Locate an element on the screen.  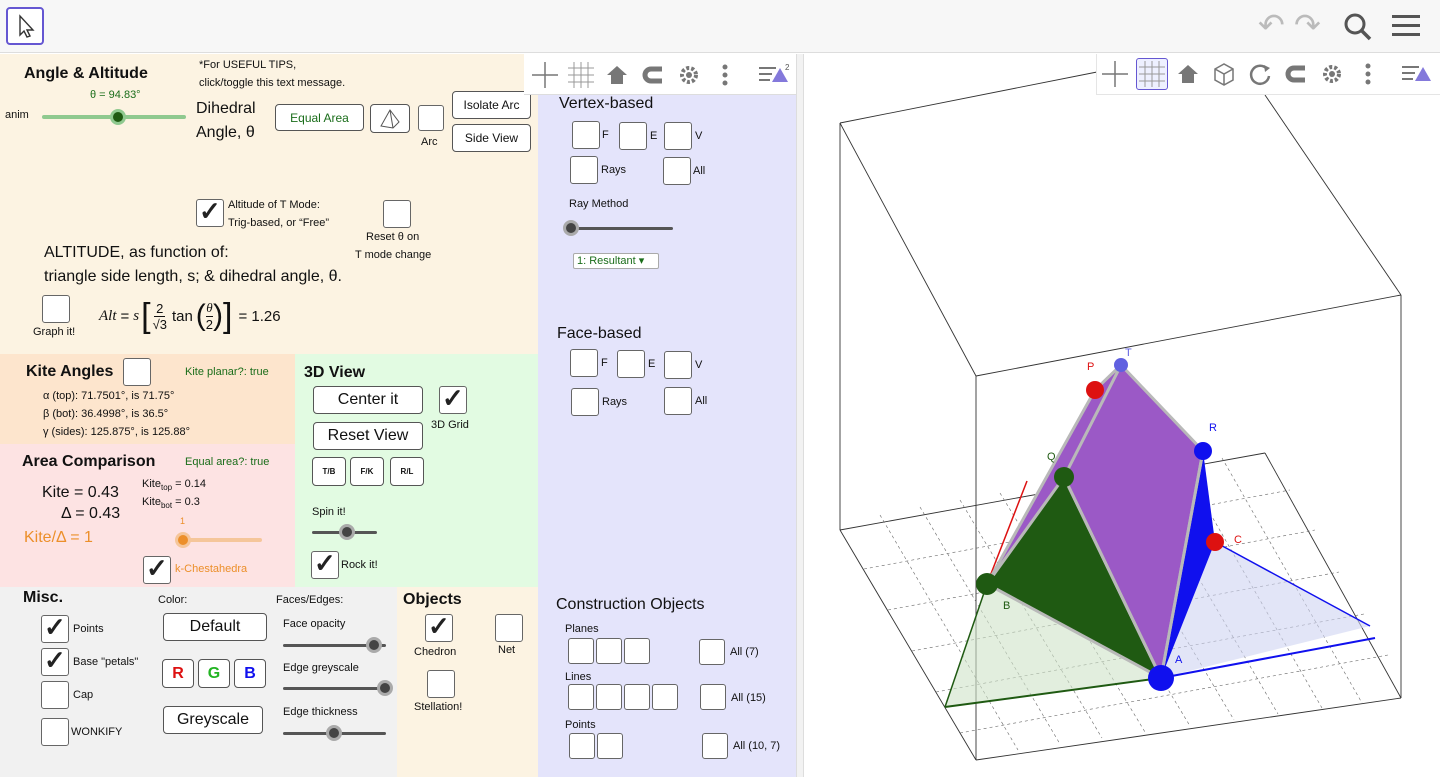
point-b is located at coordinates (987, 584).